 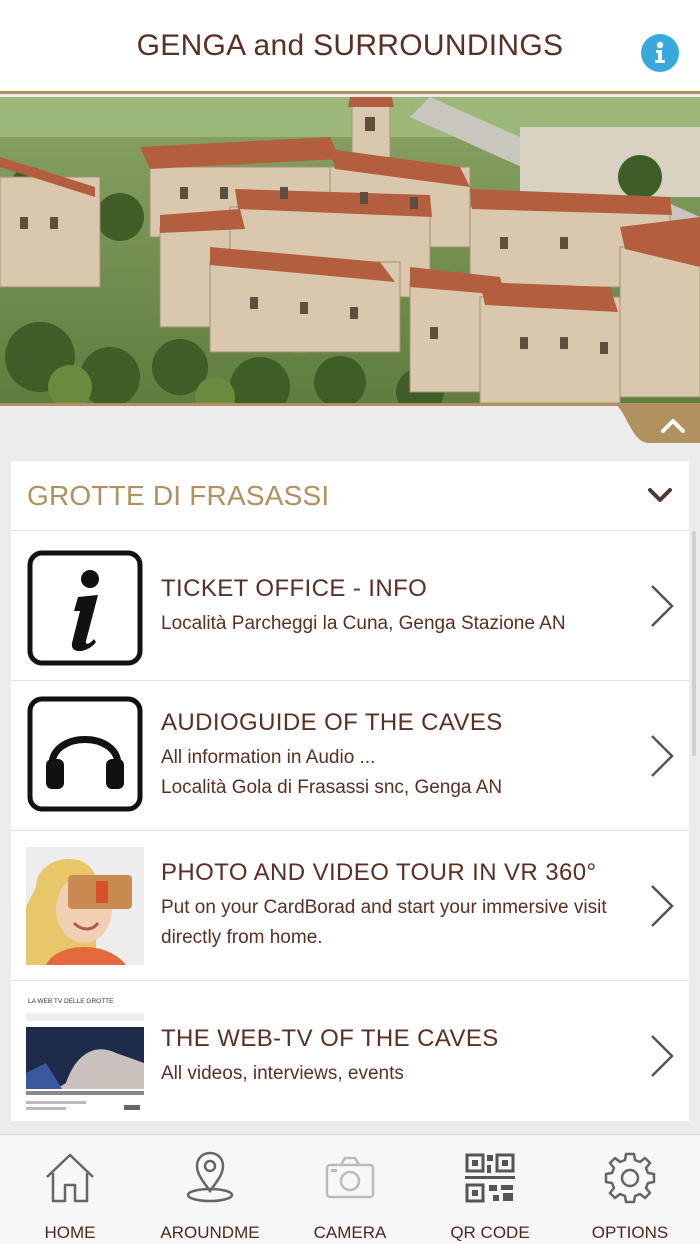 I want to click on tab-aroundme: AROUNDME, so click(x=210, y=1189).